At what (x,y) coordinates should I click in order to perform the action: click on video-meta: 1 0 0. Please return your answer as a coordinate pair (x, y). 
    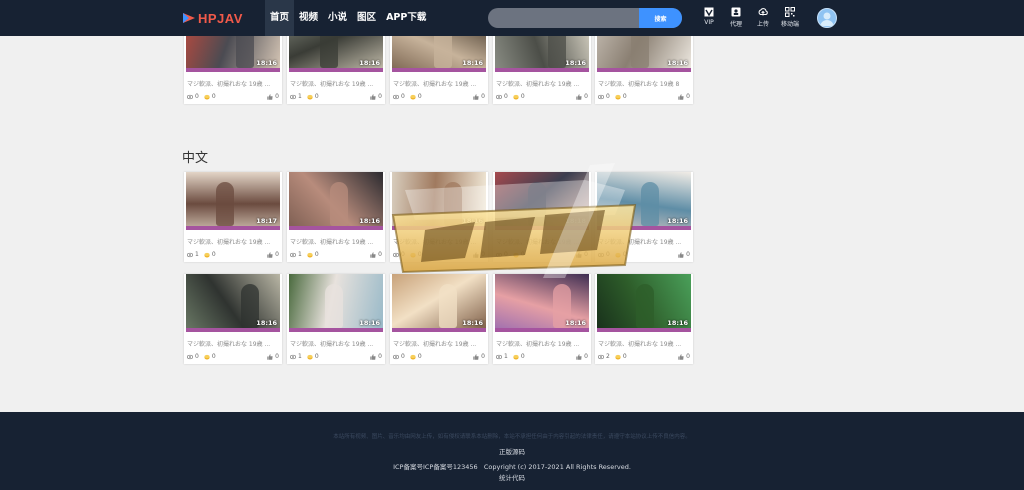
    Looking at the image, I should click on (336, 97).